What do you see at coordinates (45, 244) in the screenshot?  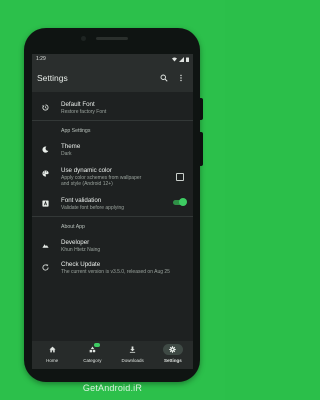 I see `landscape-icon` at bounding box center [45, 244].